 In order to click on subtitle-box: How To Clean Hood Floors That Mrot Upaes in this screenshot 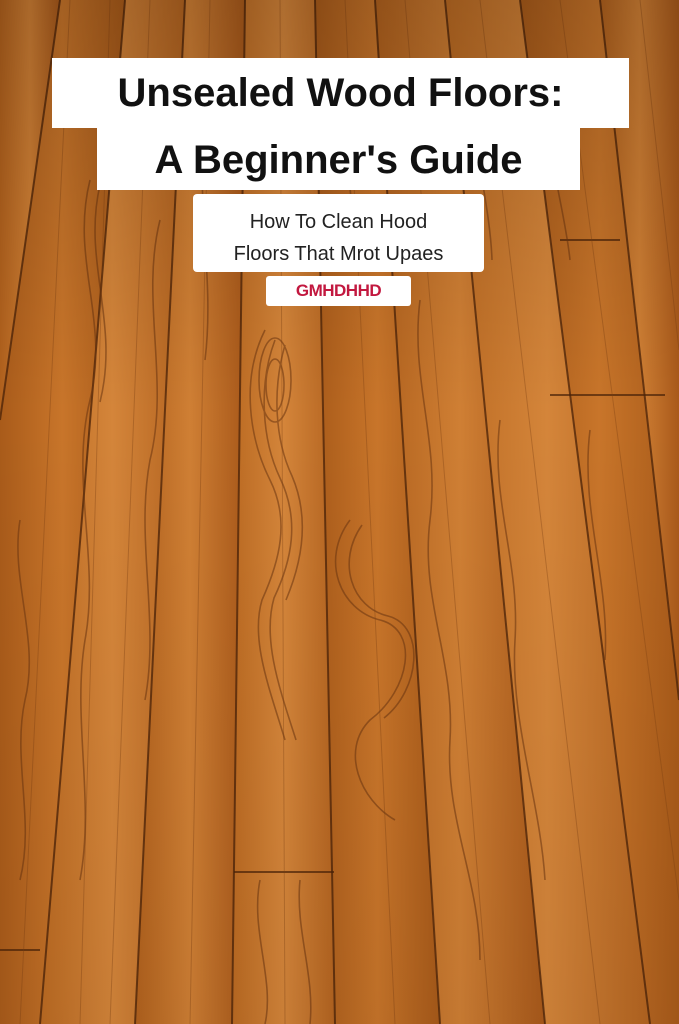, I will do `click(338, 233)`.